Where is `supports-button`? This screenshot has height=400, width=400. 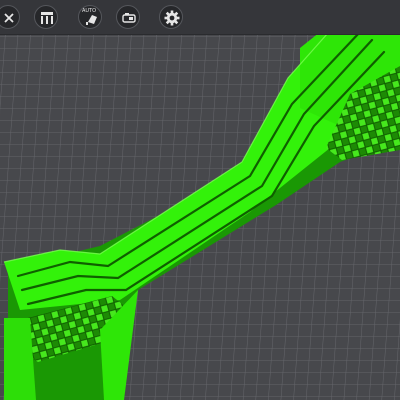 supports-button is located at coordinates (46, 17).